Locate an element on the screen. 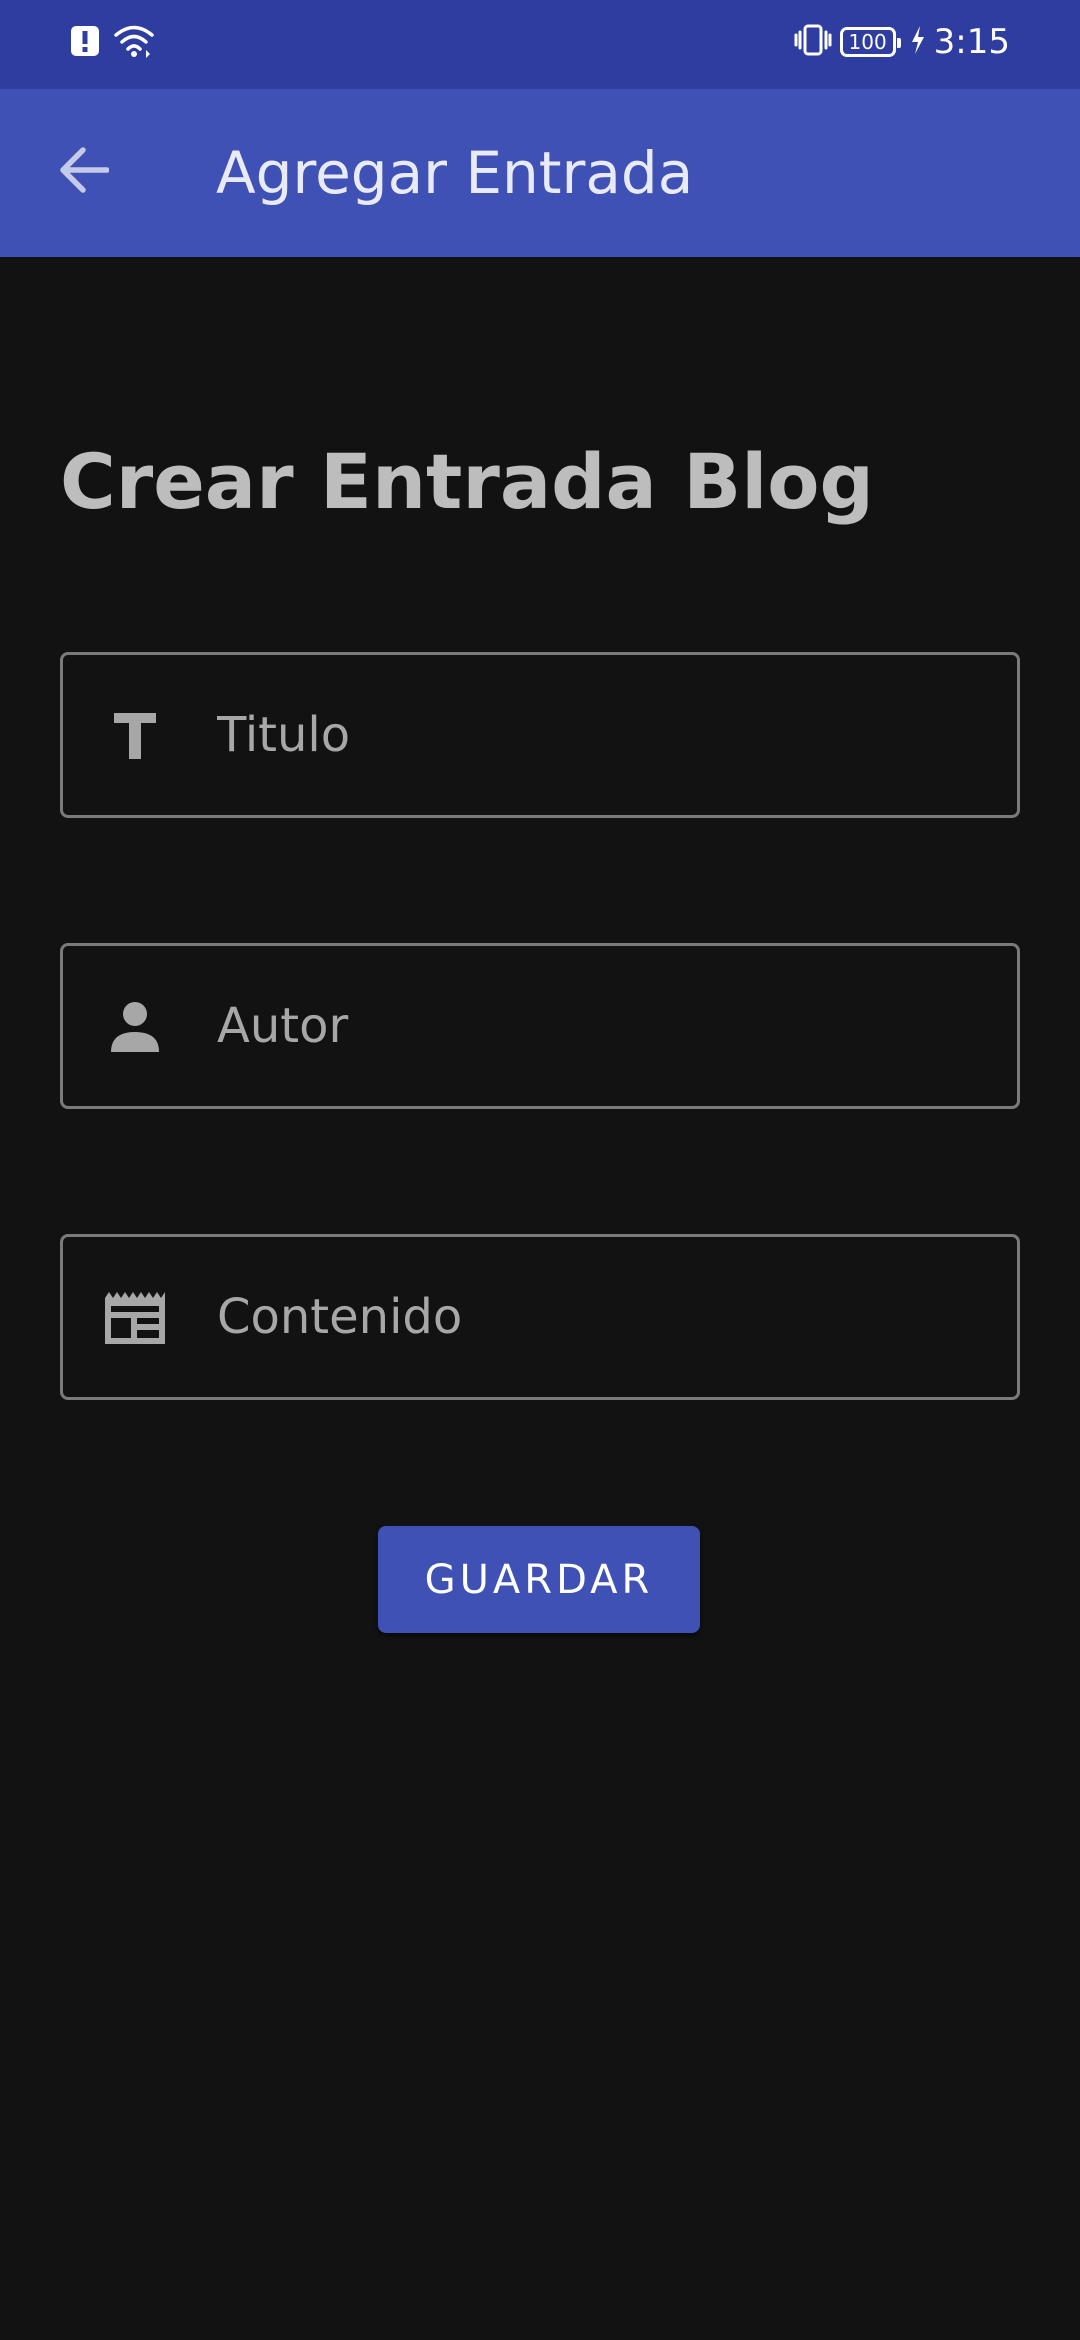 This screenshot has width=1080, height=2340. app-bar: Agregar Entrada is located at coordinates (540, 173).